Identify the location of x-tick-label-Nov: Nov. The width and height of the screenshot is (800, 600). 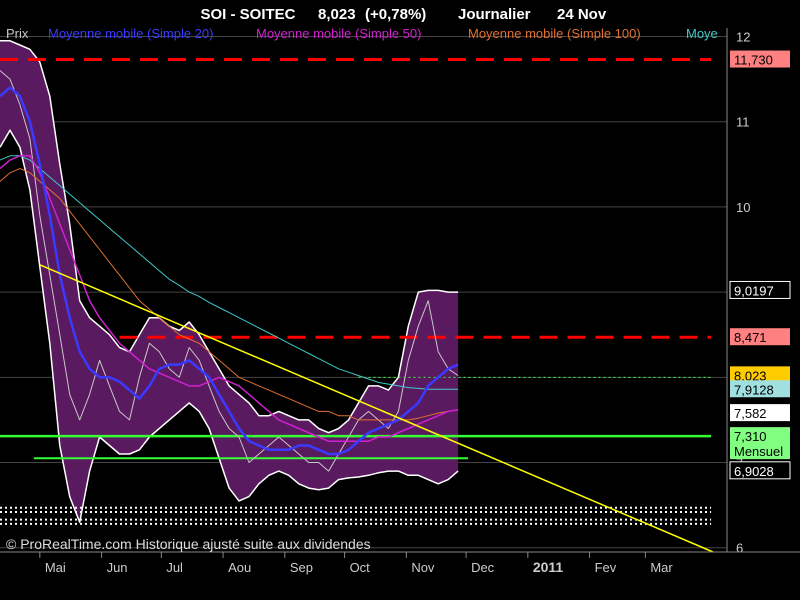
(423, 567).